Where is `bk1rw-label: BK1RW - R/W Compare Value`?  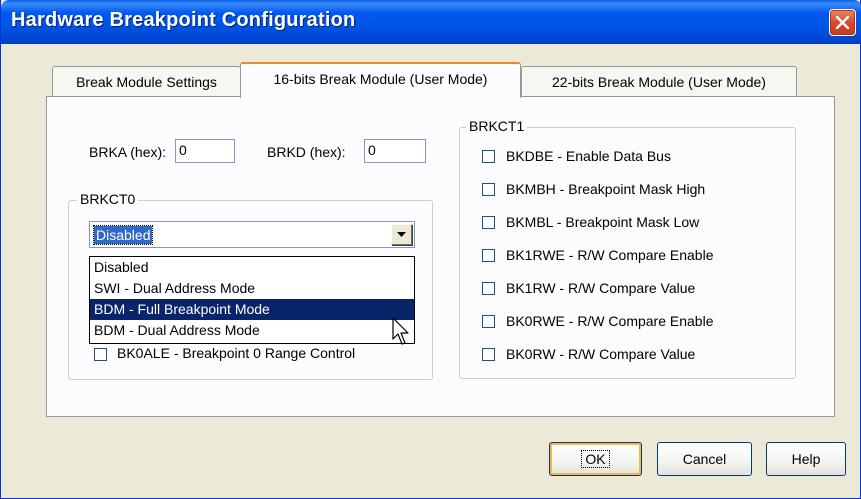
bk1rw-label: BK1RW - R/W Compare Value is located at coordinates (601, 288).